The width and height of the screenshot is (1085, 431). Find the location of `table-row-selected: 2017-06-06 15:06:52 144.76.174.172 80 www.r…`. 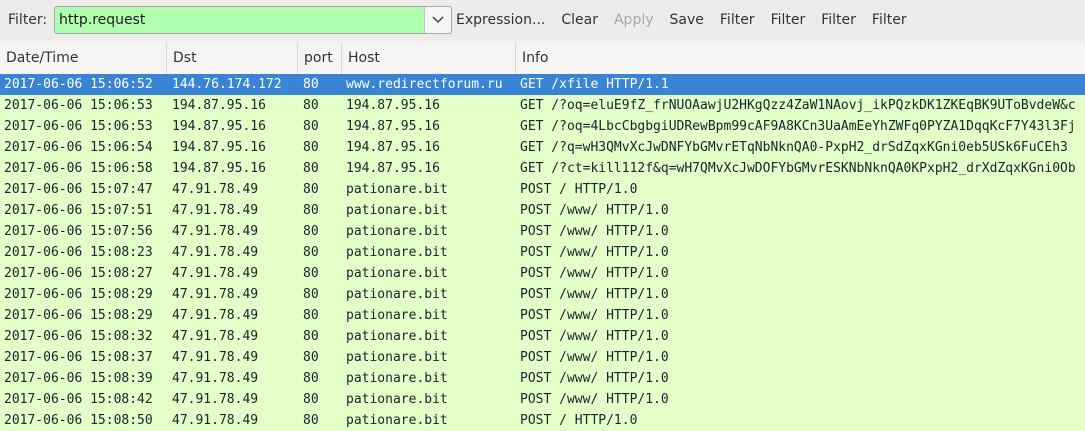

table-row-selected: 2017-06-06 15:06:52 144.76.174.172 80 www.r… is located at coordinates (542, 84).